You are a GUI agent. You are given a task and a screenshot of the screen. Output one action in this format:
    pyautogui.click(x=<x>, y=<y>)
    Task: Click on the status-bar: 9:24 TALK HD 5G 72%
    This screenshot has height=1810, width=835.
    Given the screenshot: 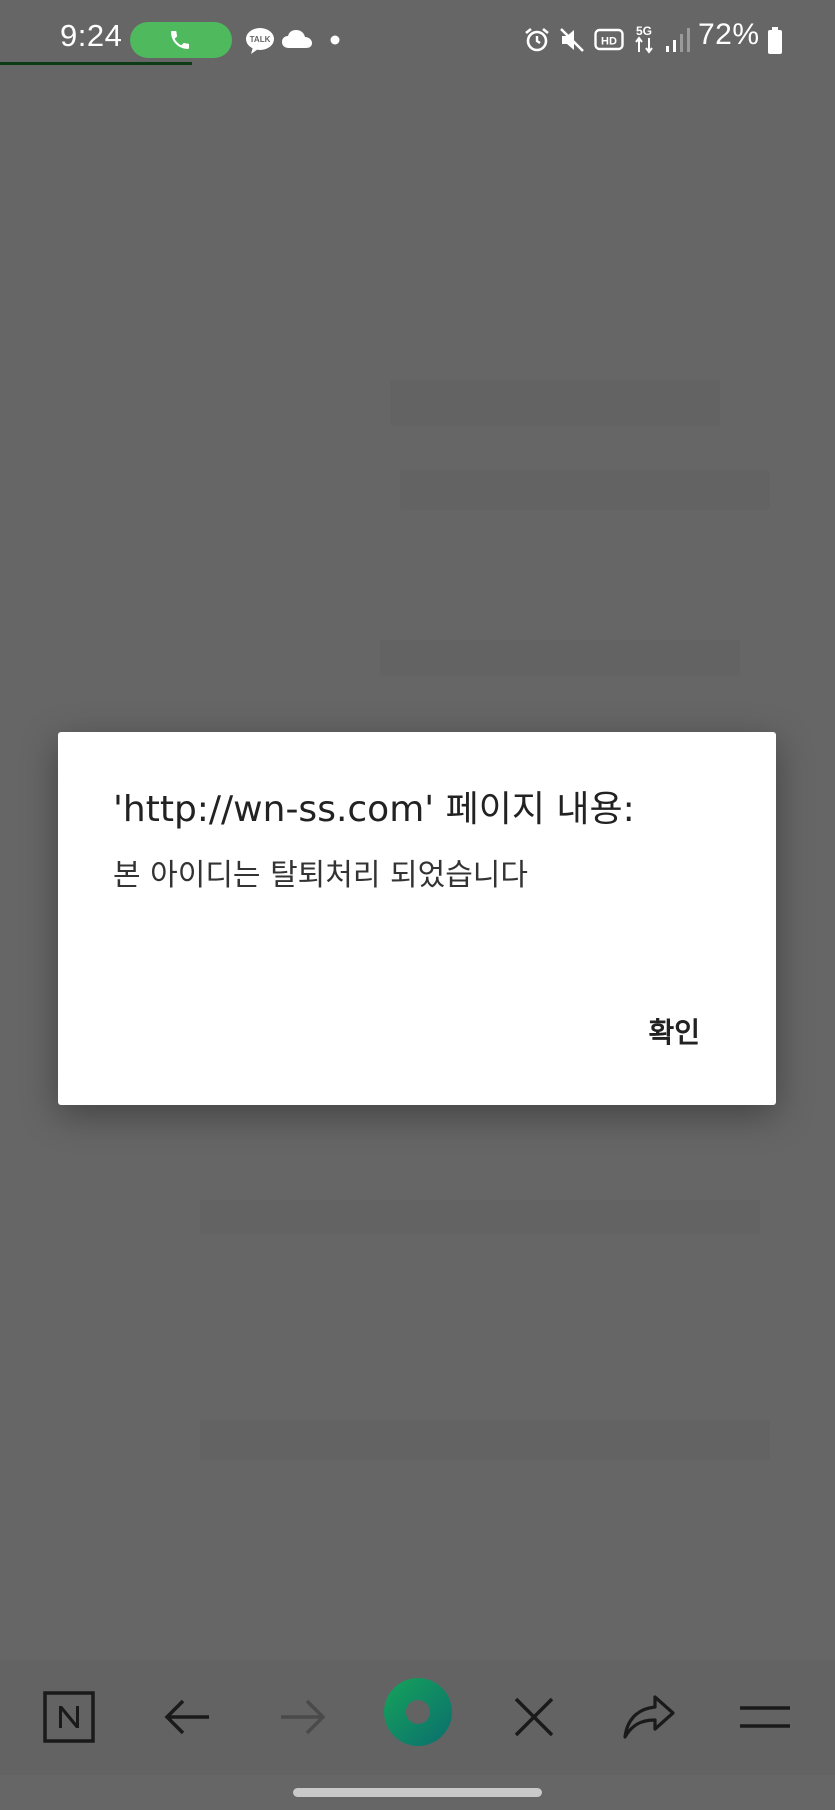 What is the action you would take?
    pyautogui.click(x=417, y=40)
    